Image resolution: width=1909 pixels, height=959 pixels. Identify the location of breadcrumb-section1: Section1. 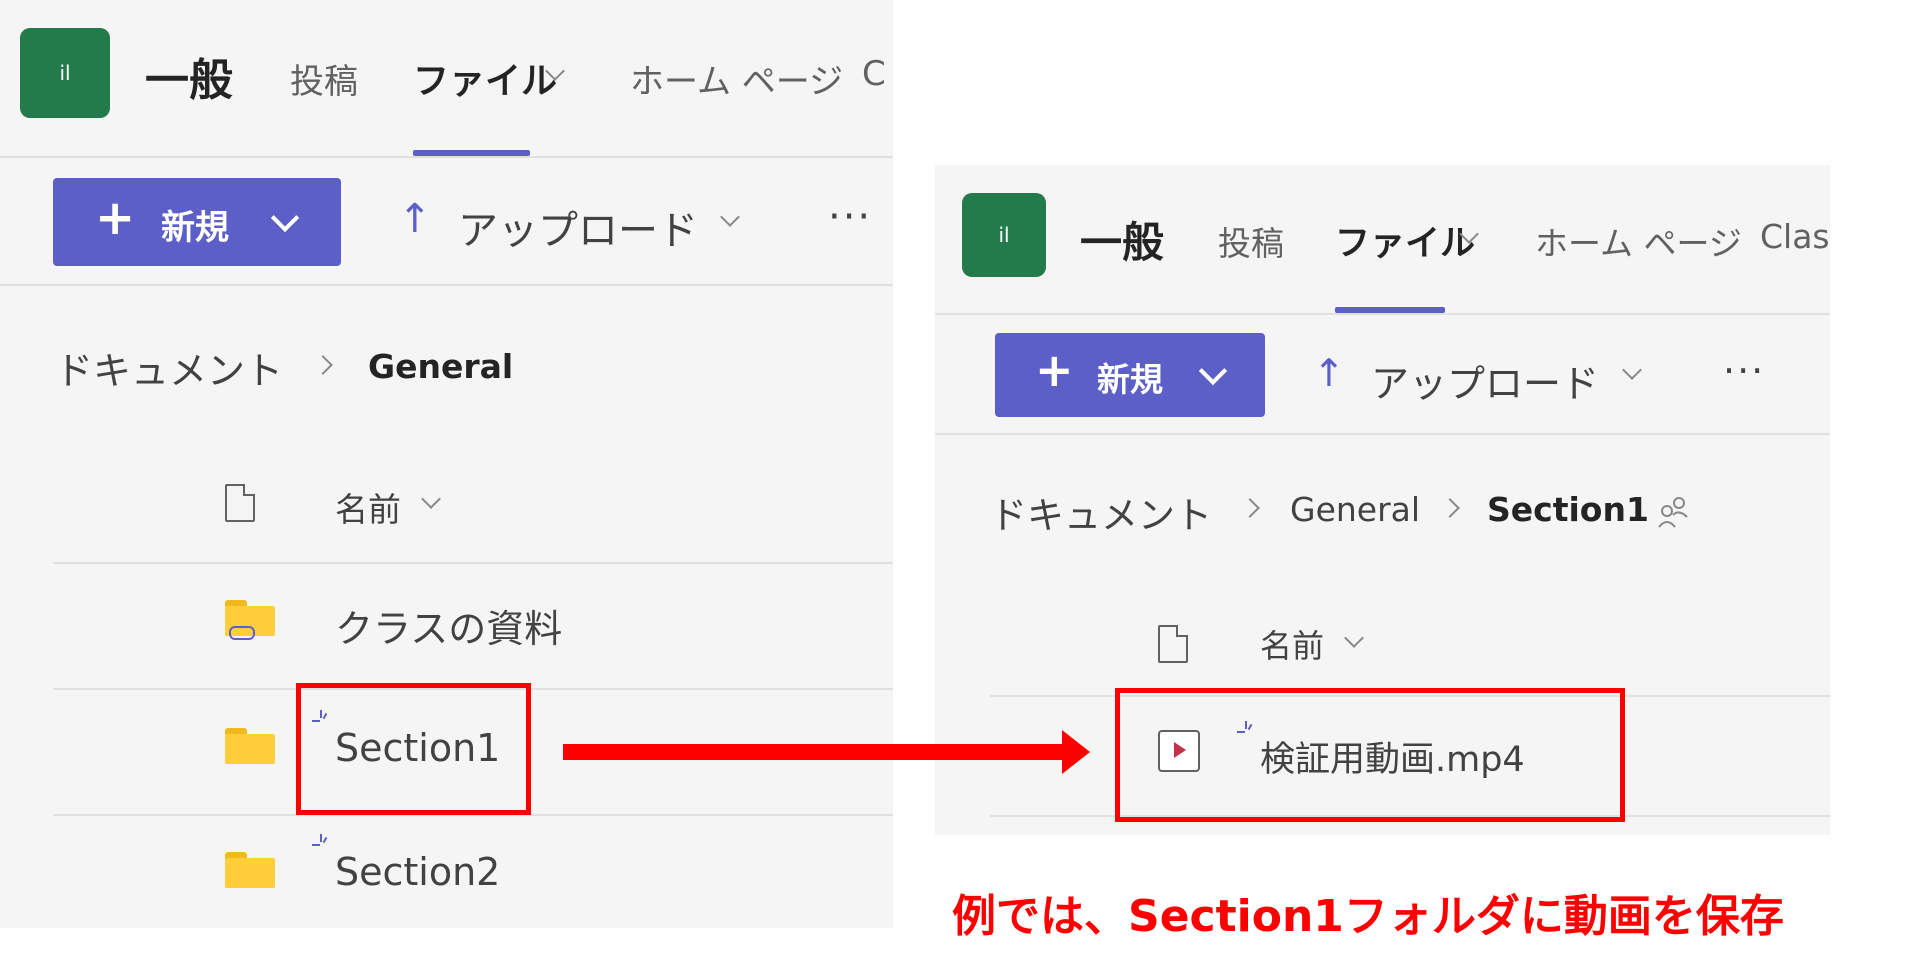
(1568, 509).